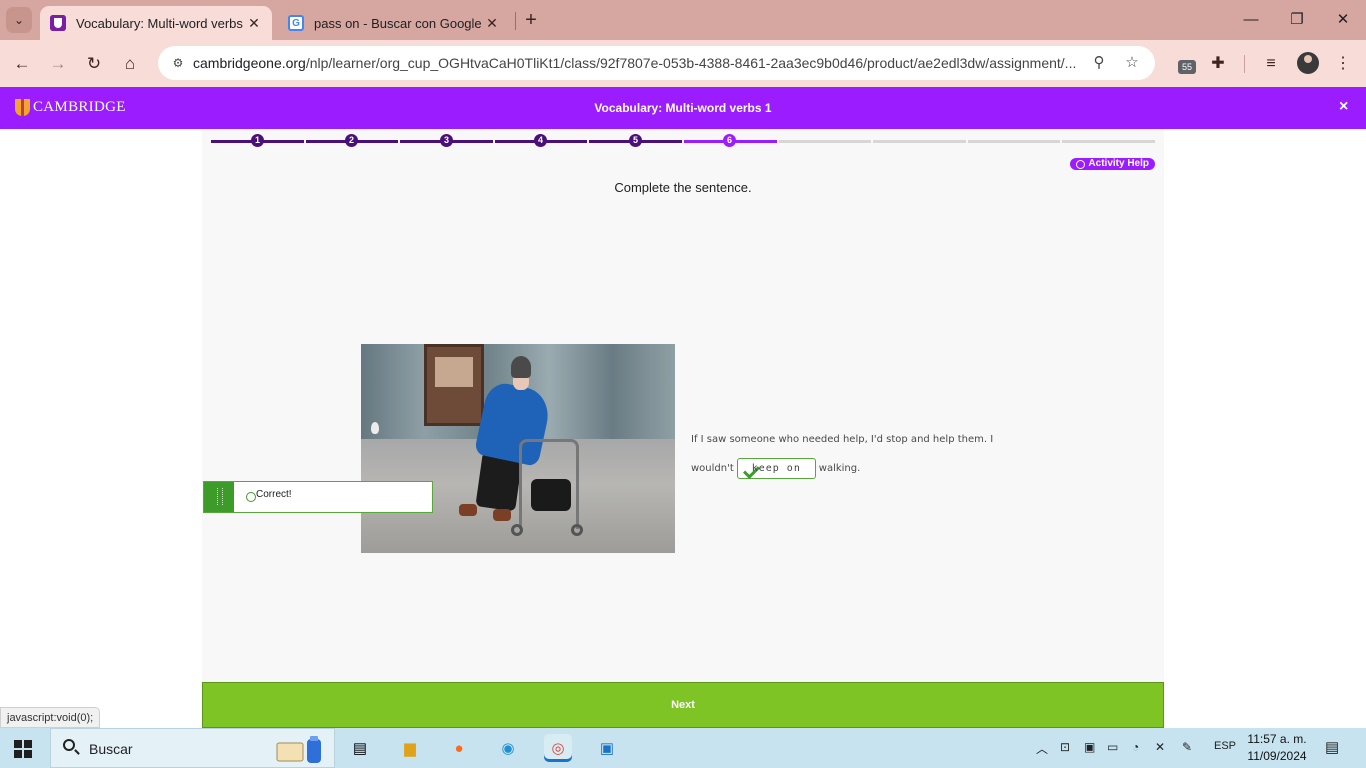  Describe the element at coordinates (398, 23) in the screenshot. I see `tab-title: pass on - Buscar con Google` at that location.